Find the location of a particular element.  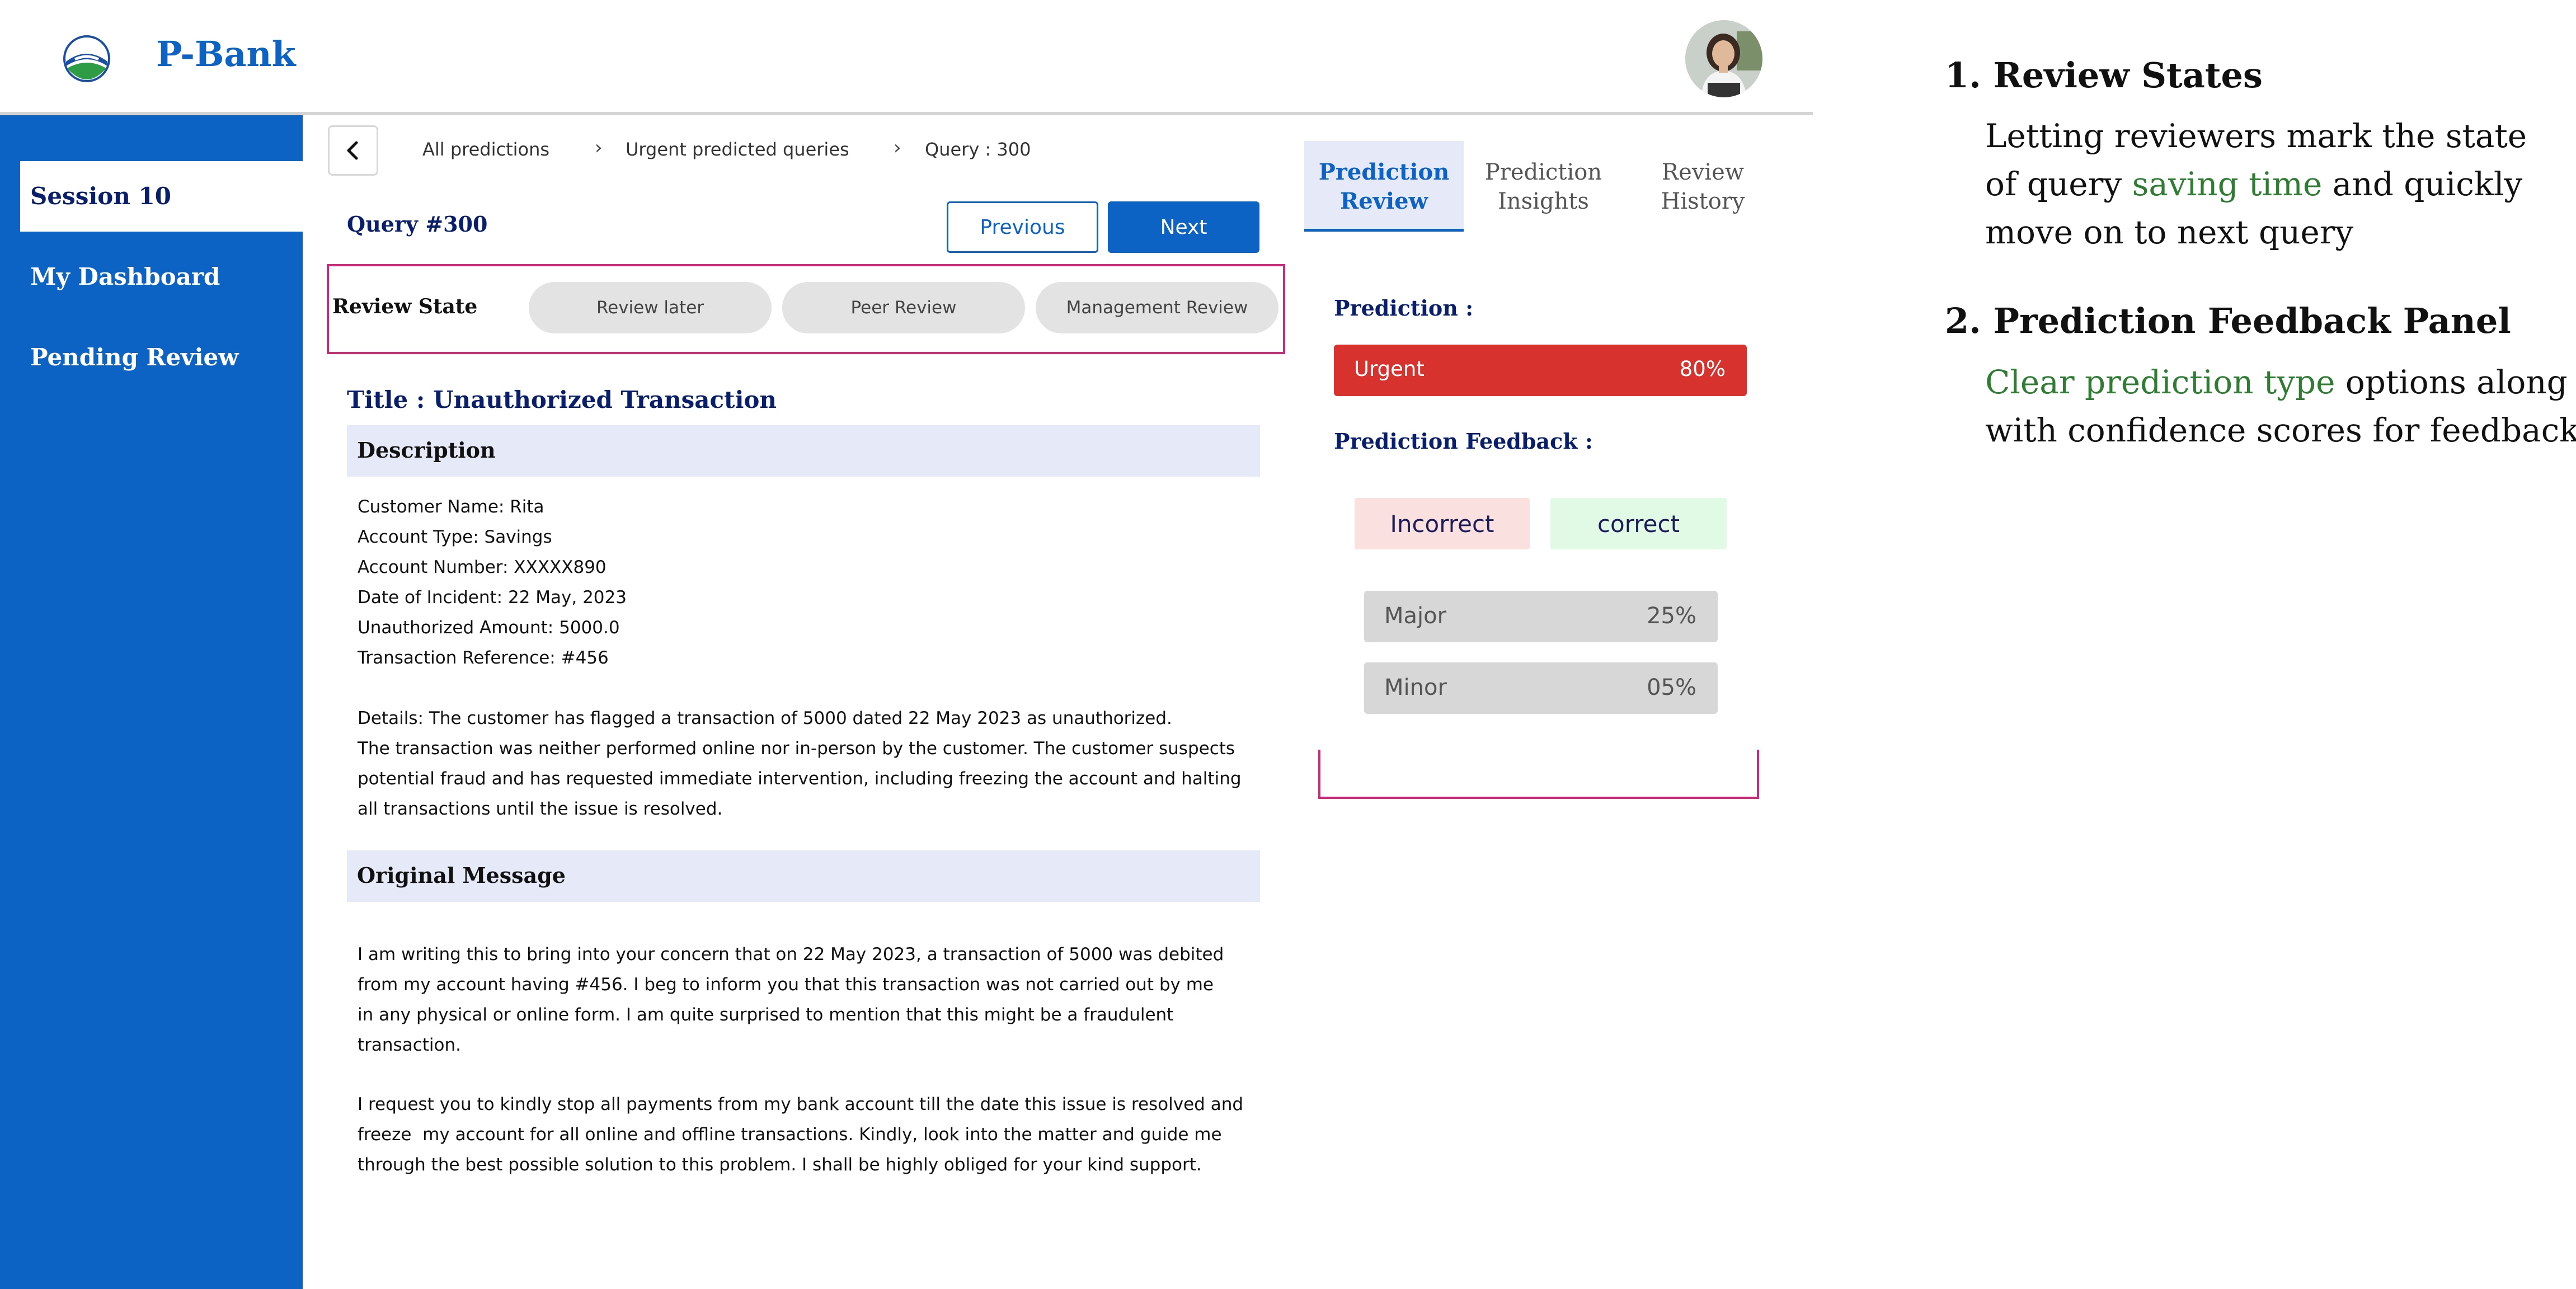

sidebar-item-pending-review: Pending Review is located at coordinates (161, 358).